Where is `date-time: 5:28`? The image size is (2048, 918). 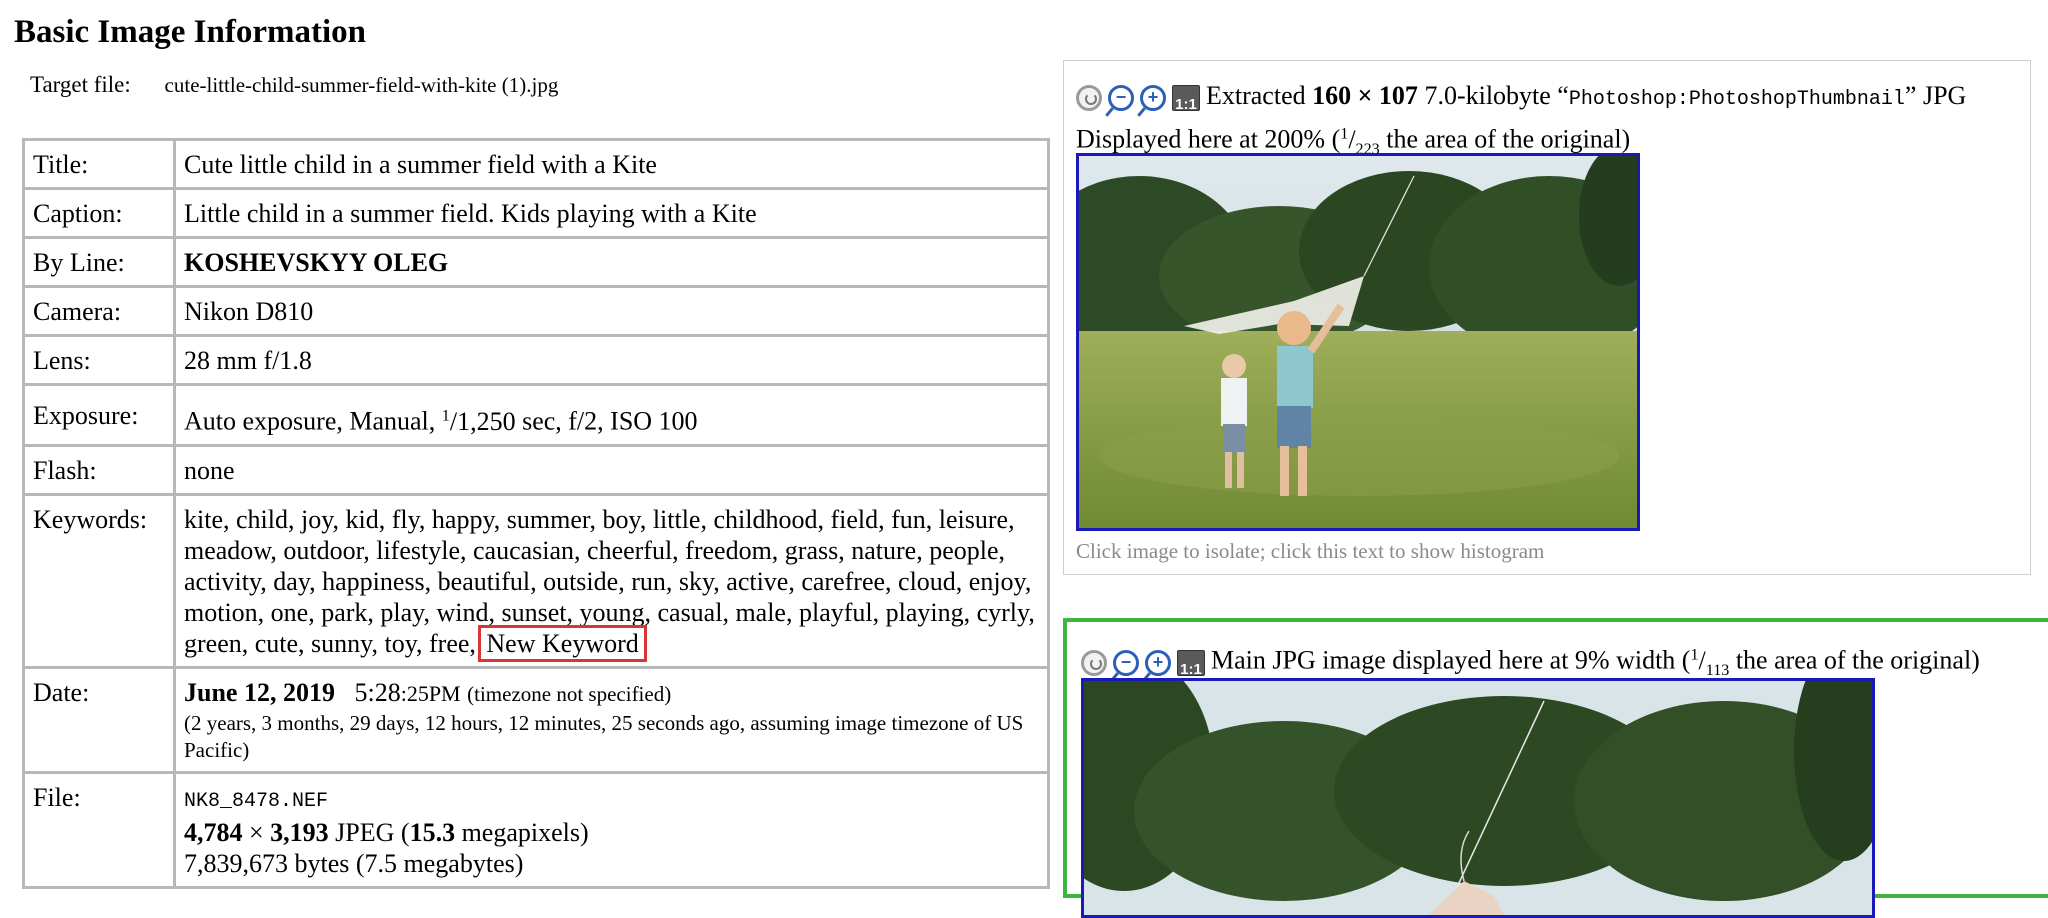 date-time: 5:28 is located at coordinates (377, 692).